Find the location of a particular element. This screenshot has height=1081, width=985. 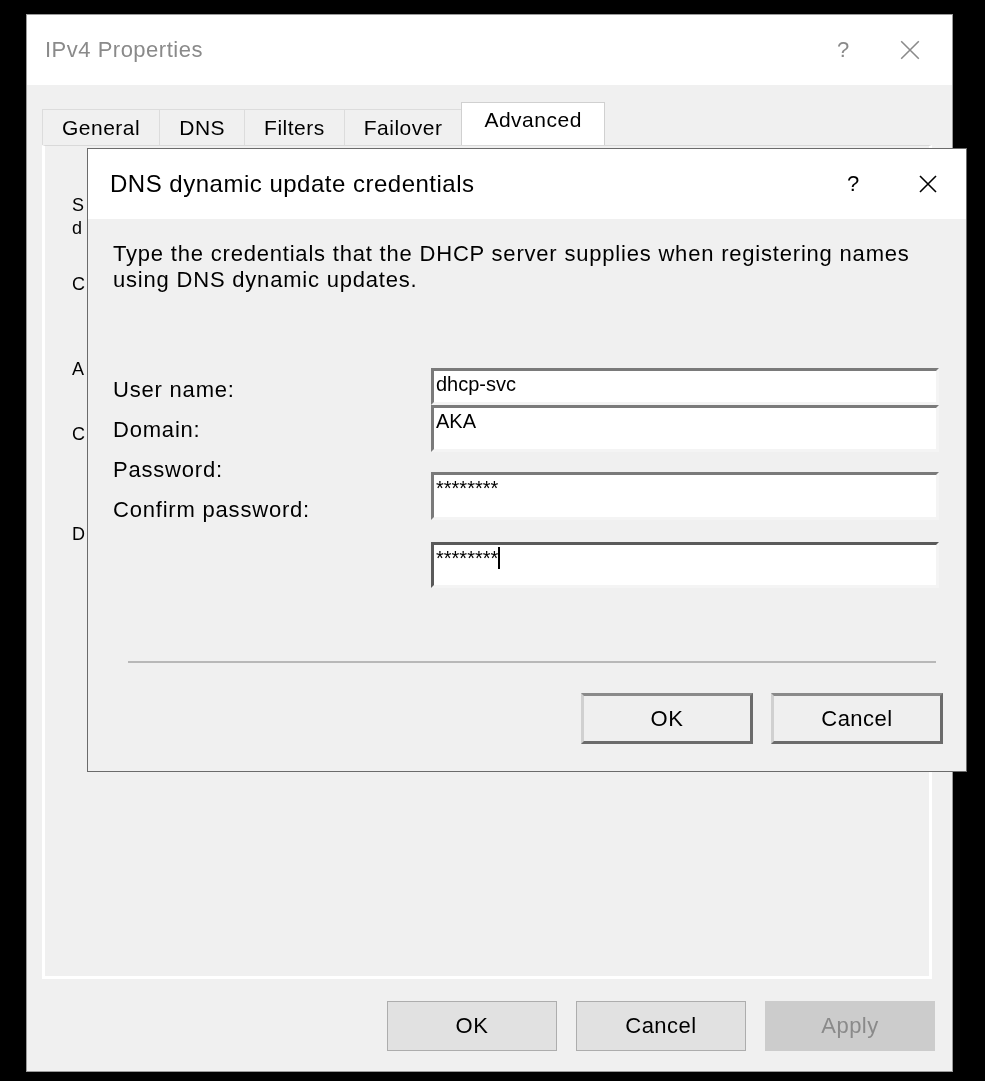

help-button: ? is located at coordinates (853, 184).